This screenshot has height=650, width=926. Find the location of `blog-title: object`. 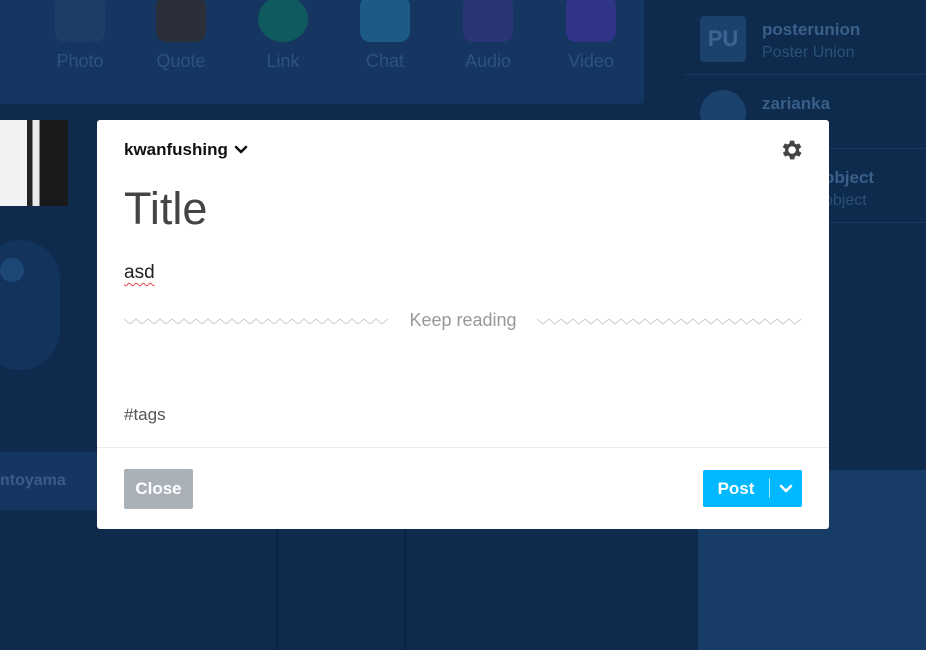

blog-title: object is located at coordinates (845, 200).